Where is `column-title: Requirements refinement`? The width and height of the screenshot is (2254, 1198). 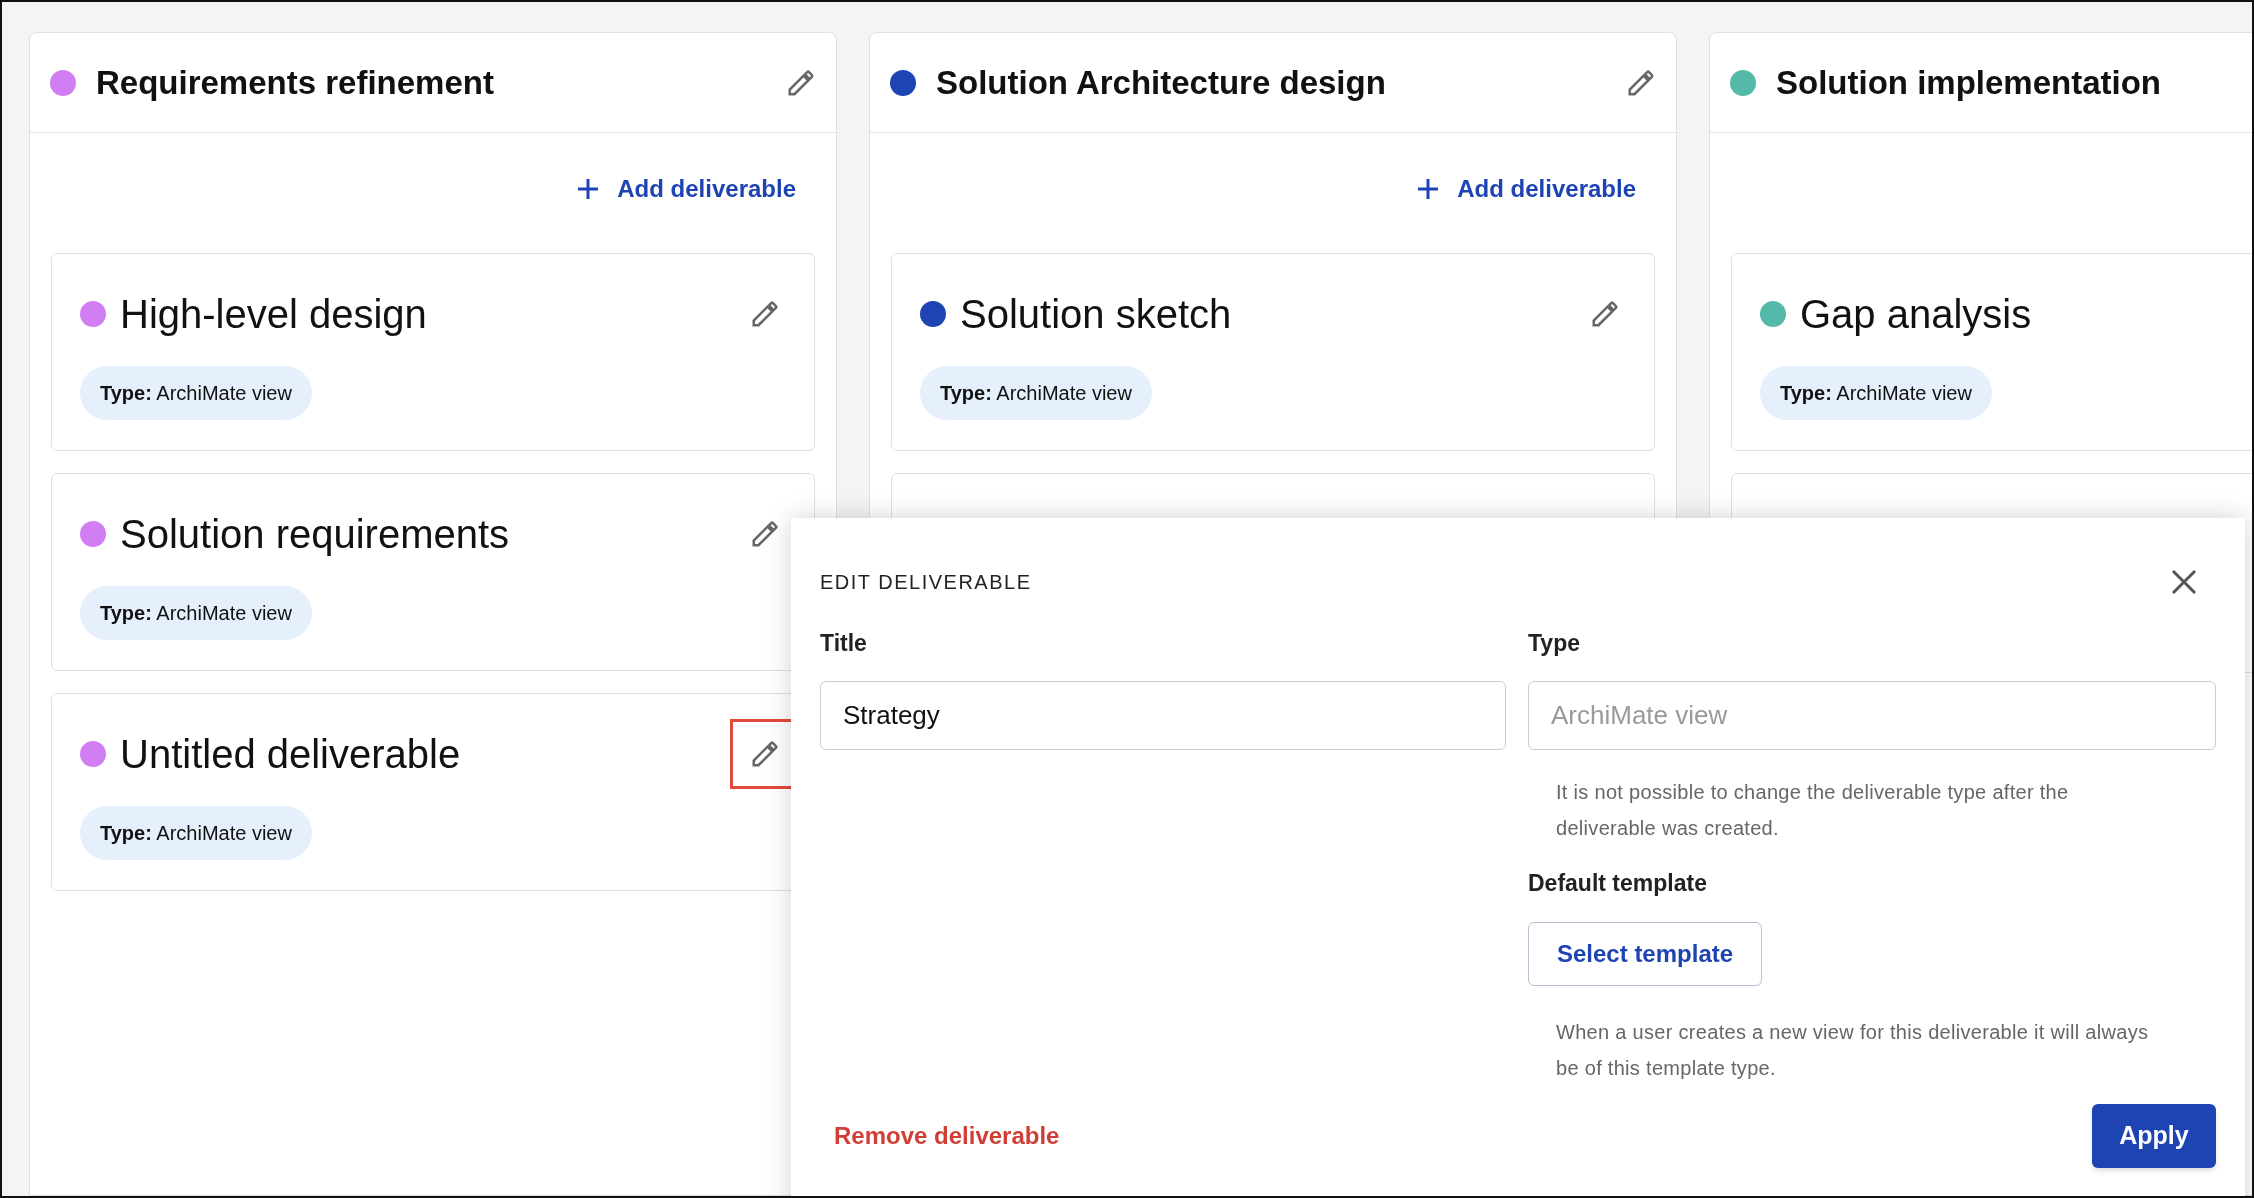
column-title: Requirements refinement is located at coordinates (295, 82).